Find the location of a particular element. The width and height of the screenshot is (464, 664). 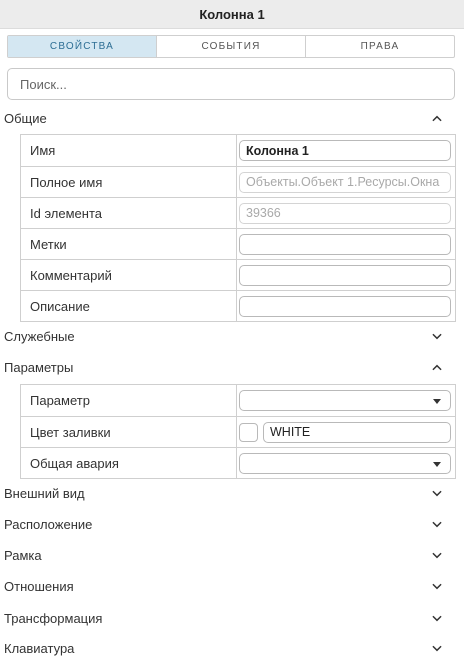

parameters-table: Параметр Цвет заливки WHITE Общая авария is located at coordinates (238, 431).